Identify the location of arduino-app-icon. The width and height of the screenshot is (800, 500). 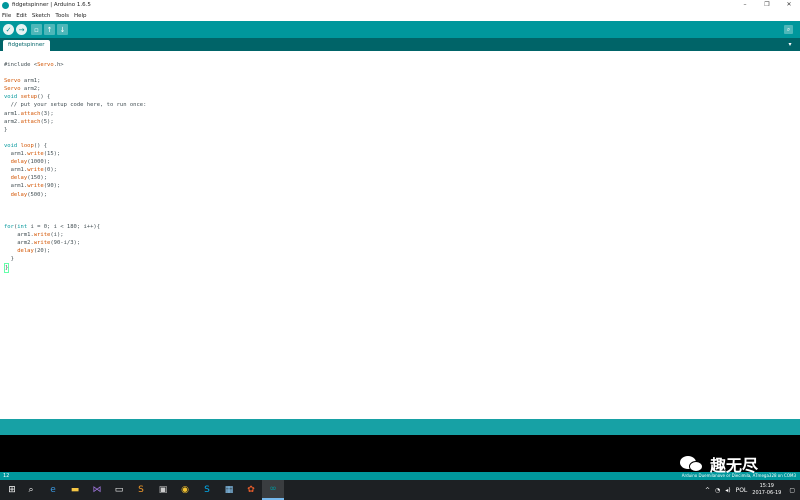
(5, 5).